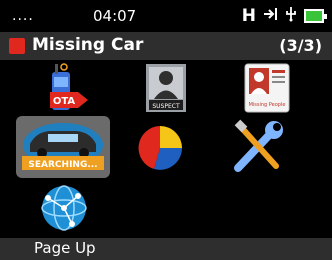  I want to click on app-statistics, so click(160, 148).